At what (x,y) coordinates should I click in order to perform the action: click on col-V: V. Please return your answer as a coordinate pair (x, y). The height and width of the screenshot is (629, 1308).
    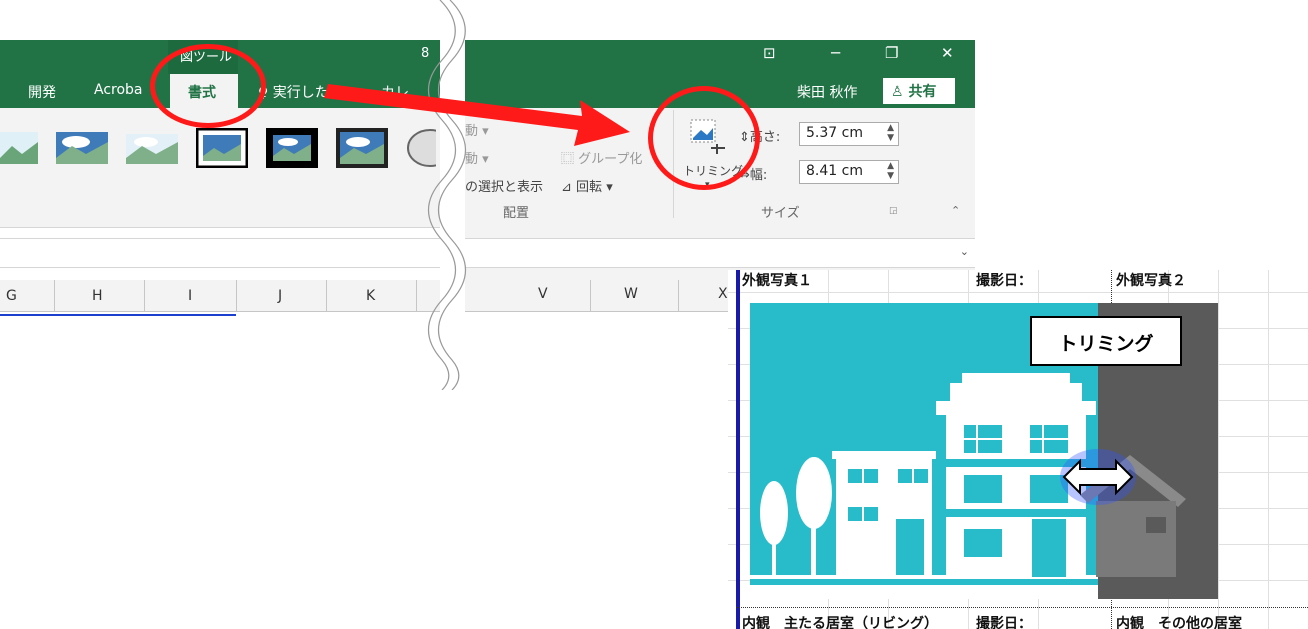
    Looking at the image, I should click on (543, 294).